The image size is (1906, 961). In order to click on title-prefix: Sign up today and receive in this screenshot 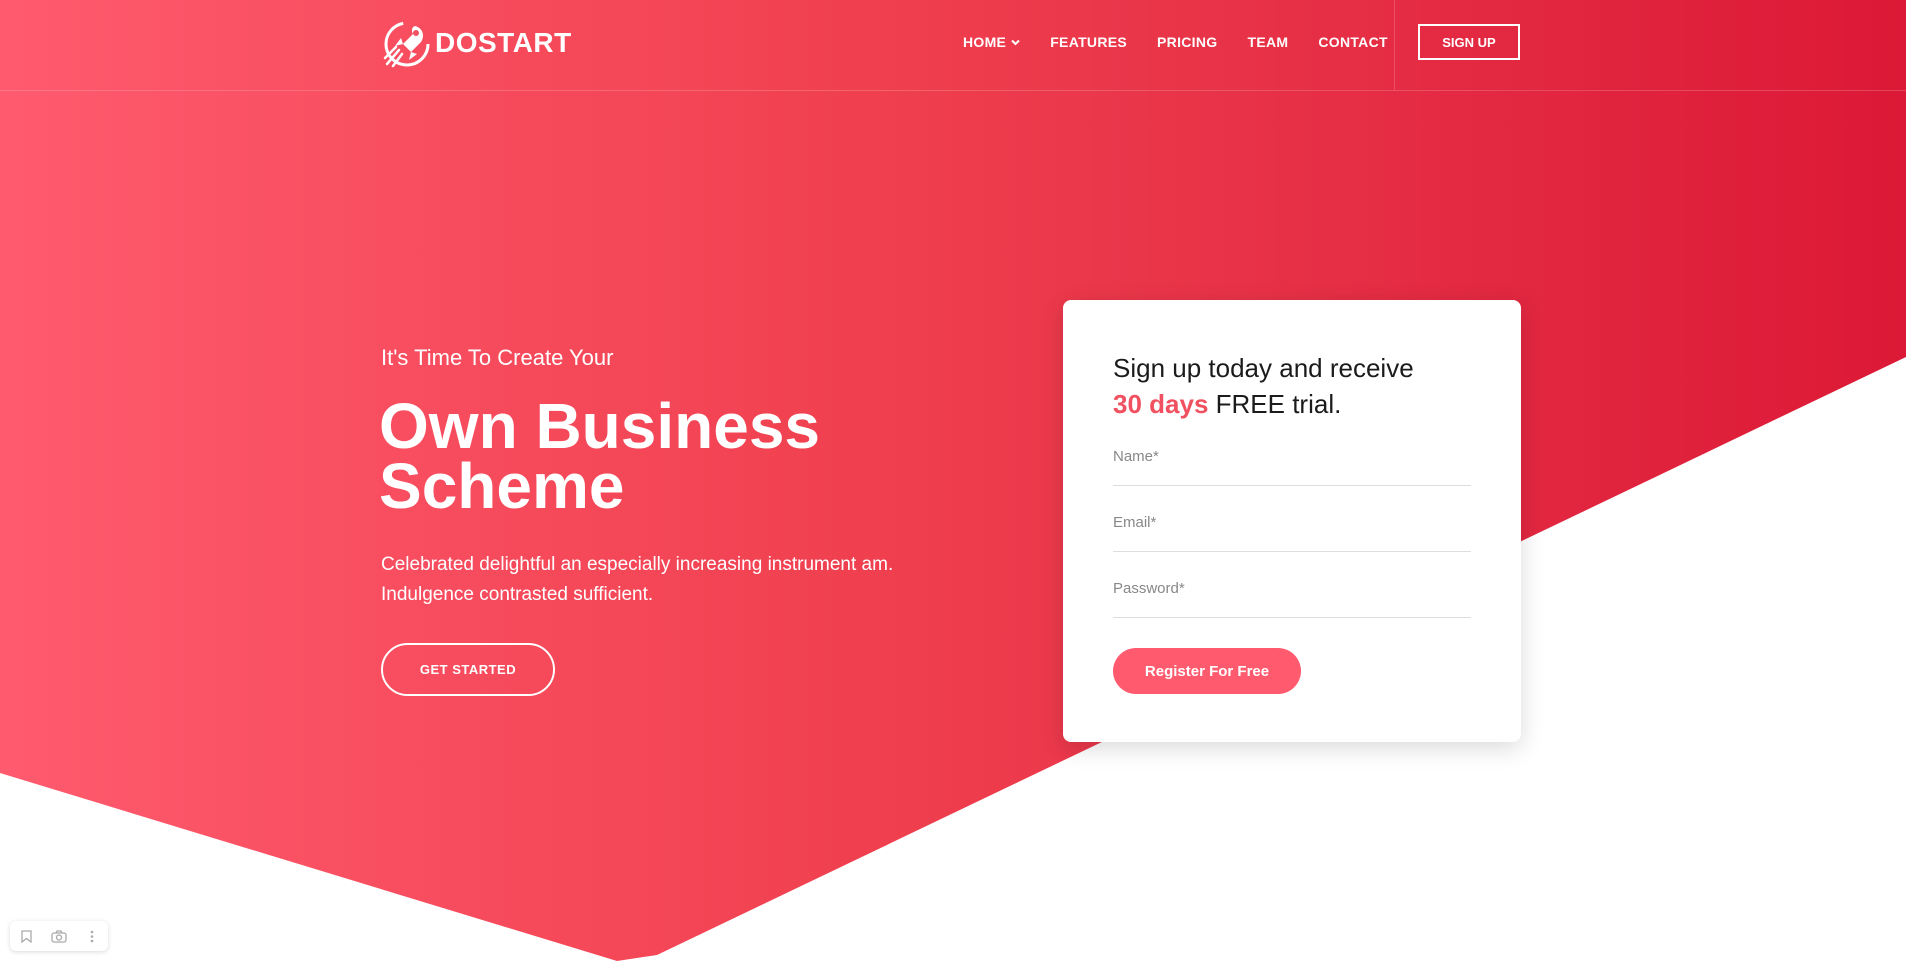, I will do `click(1263, 368)`.